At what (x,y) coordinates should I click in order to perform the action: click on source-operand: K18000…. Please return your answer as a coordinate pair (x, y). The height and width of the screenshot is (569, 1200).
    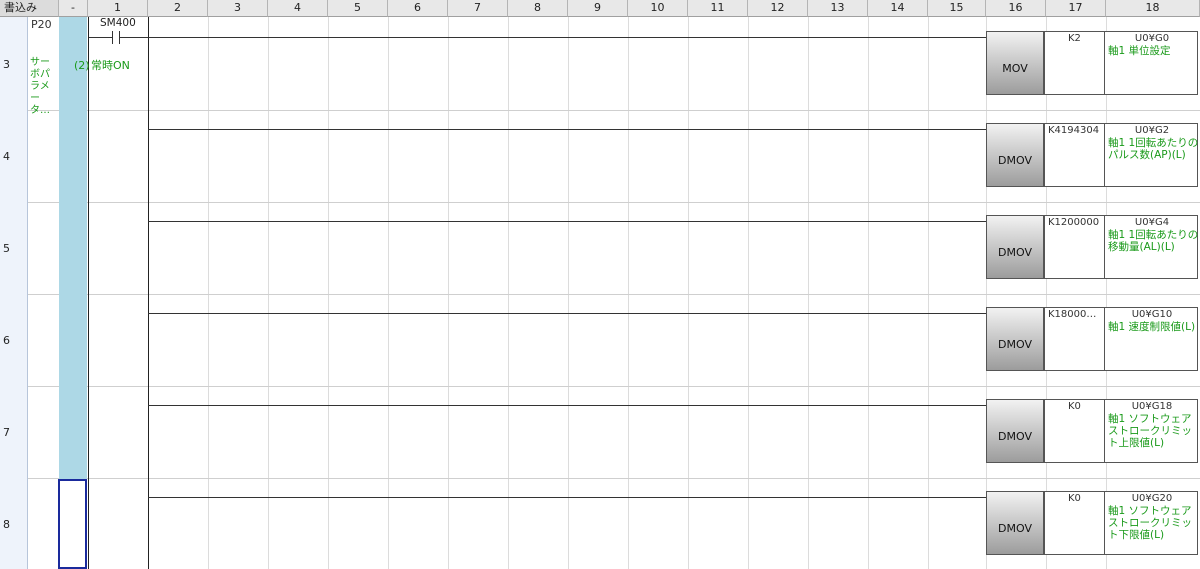
    Looking at the image, I should click on (1072, 314).